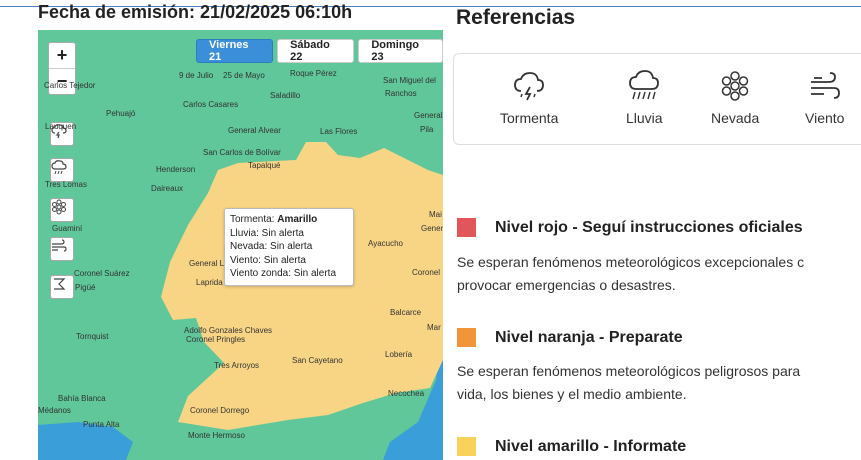  I want to click on map-label: Tornquist, so click(92, 336).